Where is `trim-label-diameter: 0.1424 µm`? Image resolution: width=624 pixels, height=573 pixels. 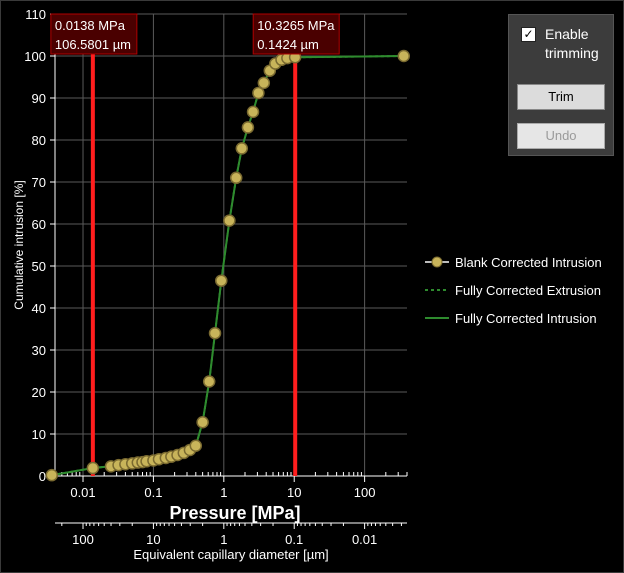
trim-label-diameter: 0.1424 µm is located at coordinates (288, 44).